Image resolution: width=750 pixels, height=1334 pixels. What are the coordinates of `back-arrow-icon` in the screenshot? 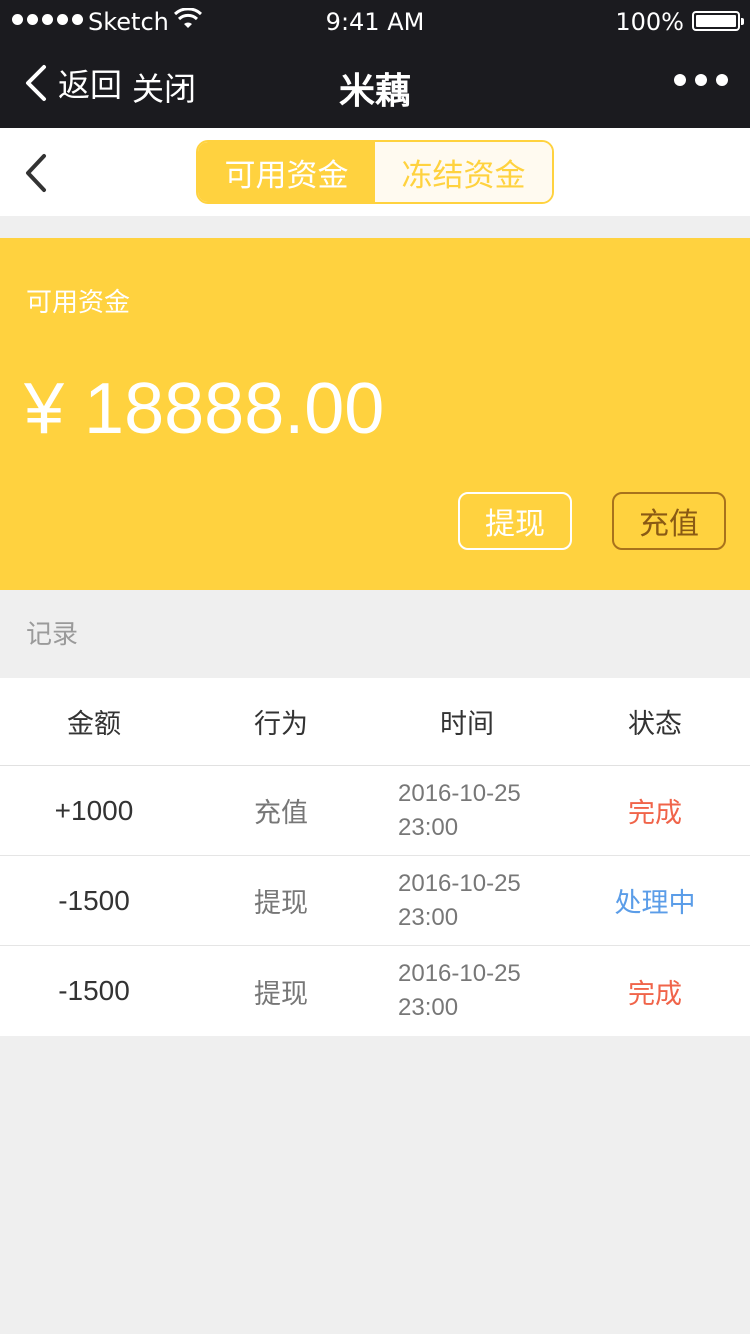 It's located at (36, 173).